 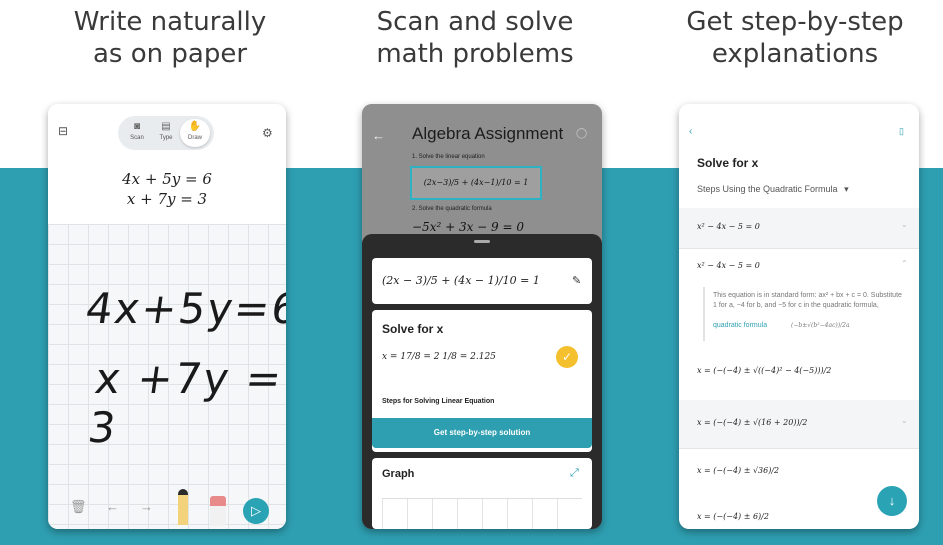 I want to click on photo-equation-2: −5x² + 3x − 9 = 0, so click(x=468, y=227).